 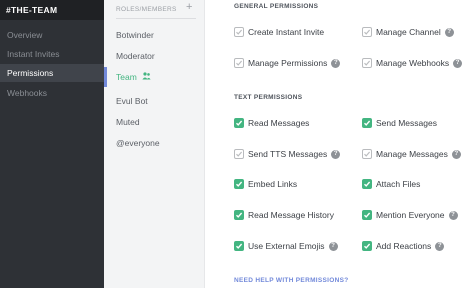 I want to click on people-icon, so click(x=145, y=77).